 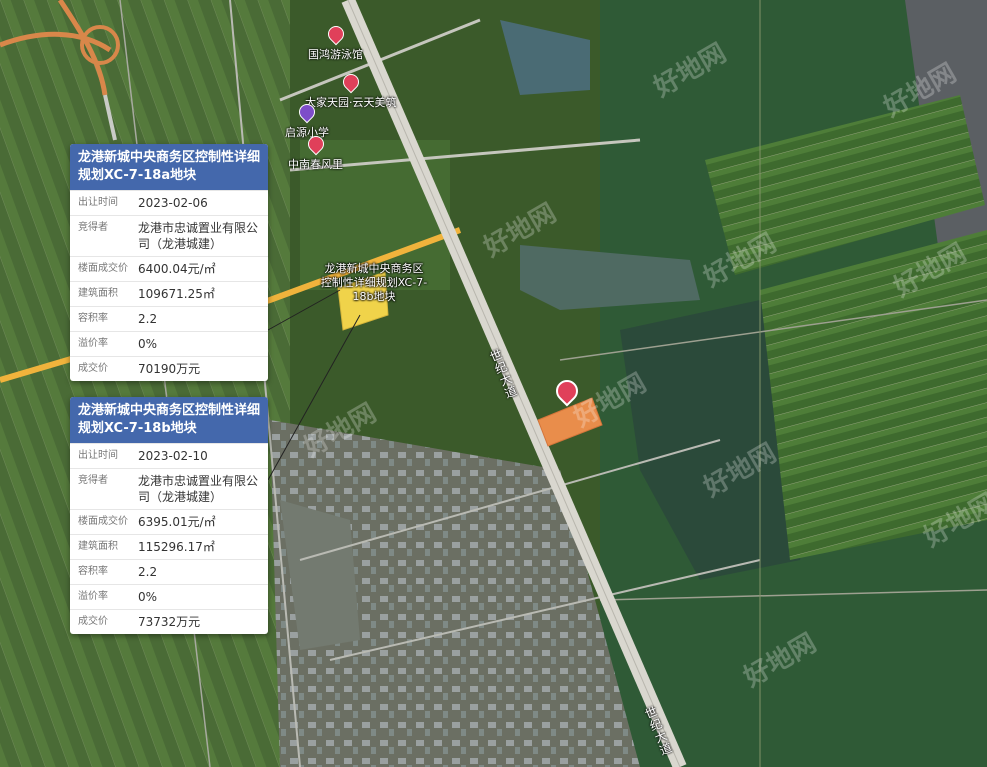 I want to click on poi-residence: 中南春风里, so click(x=315, y=152).